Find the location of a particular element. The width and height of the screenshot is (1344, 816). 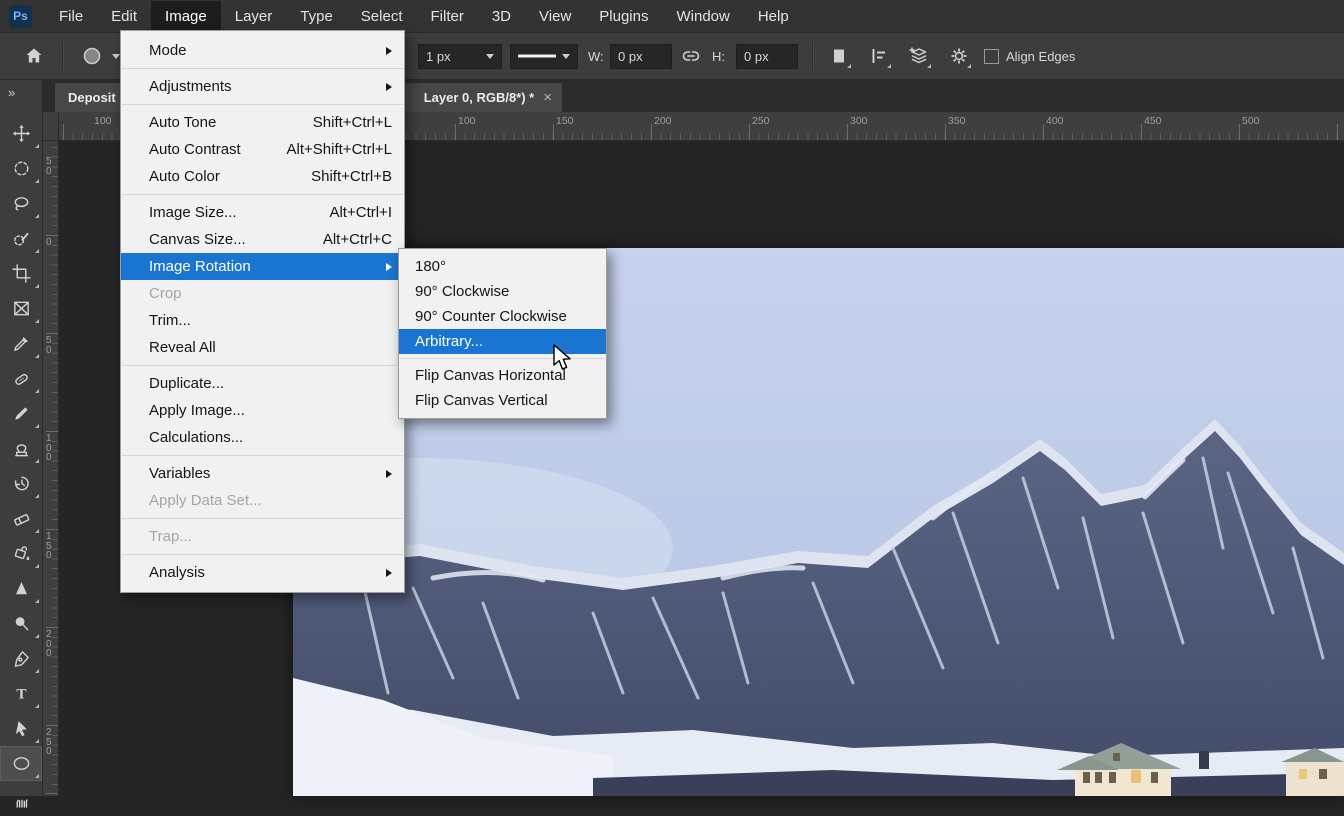

submenu-item-flip-canvas-horizontal: Flip Canvas Horizontal is located at coordinates (502, 375).